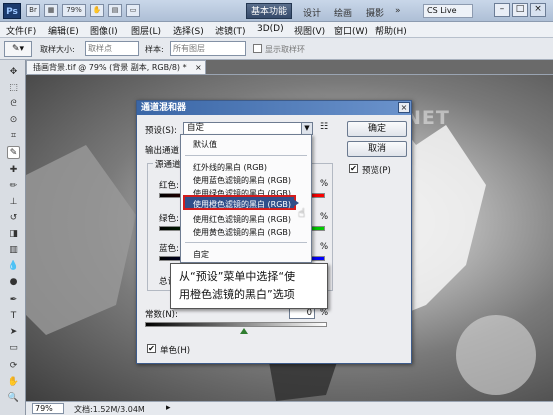 Image resolution: width=553 pixels, height=415 pixels. Describe the element at coordinates (448, 11) in the screenshot. I see `cs-live-button: CS Live` at that location.